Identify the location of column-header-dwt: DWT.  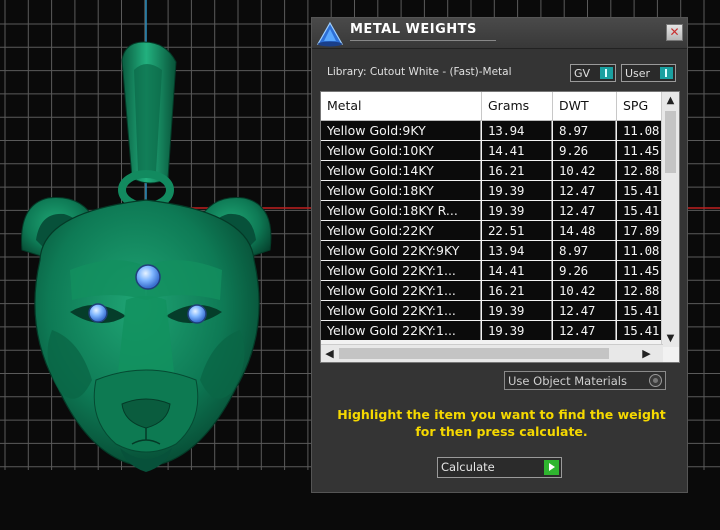
(585, 106).